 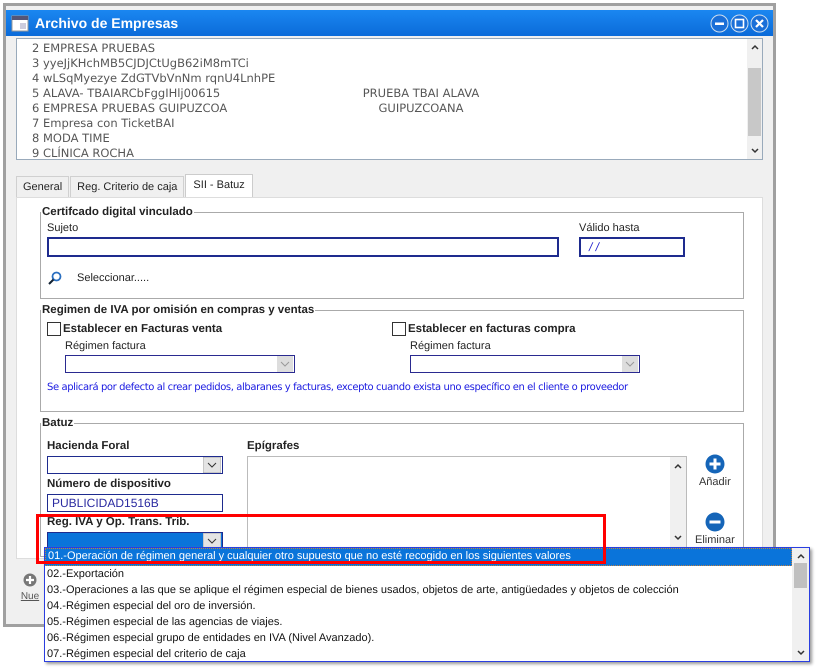 I want to click on dropdown-option: 05.-Régimen especial de las agencias de viajes., so click(x=418, y=622).